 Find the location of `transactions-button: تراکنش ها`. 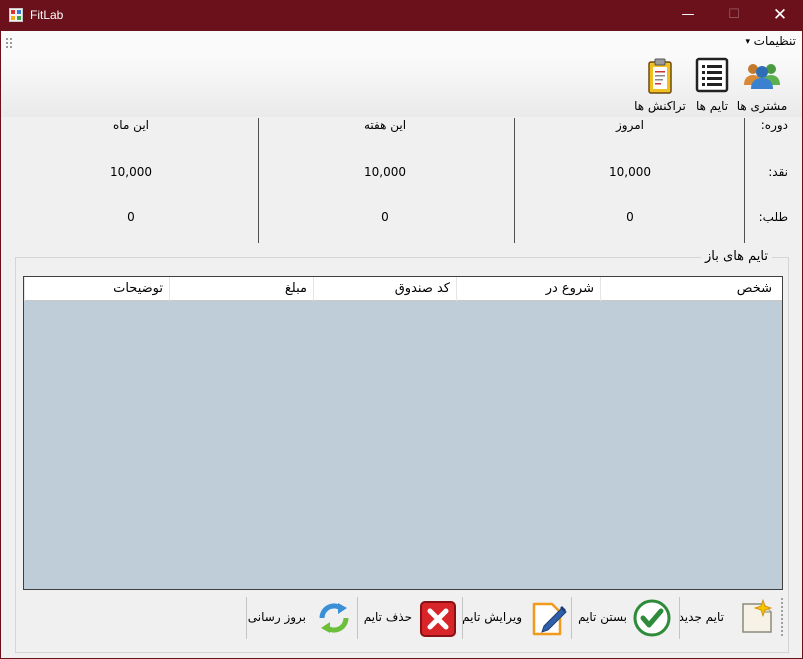

transactions-button: تراکنش ها is located at coordinates (660, 87).